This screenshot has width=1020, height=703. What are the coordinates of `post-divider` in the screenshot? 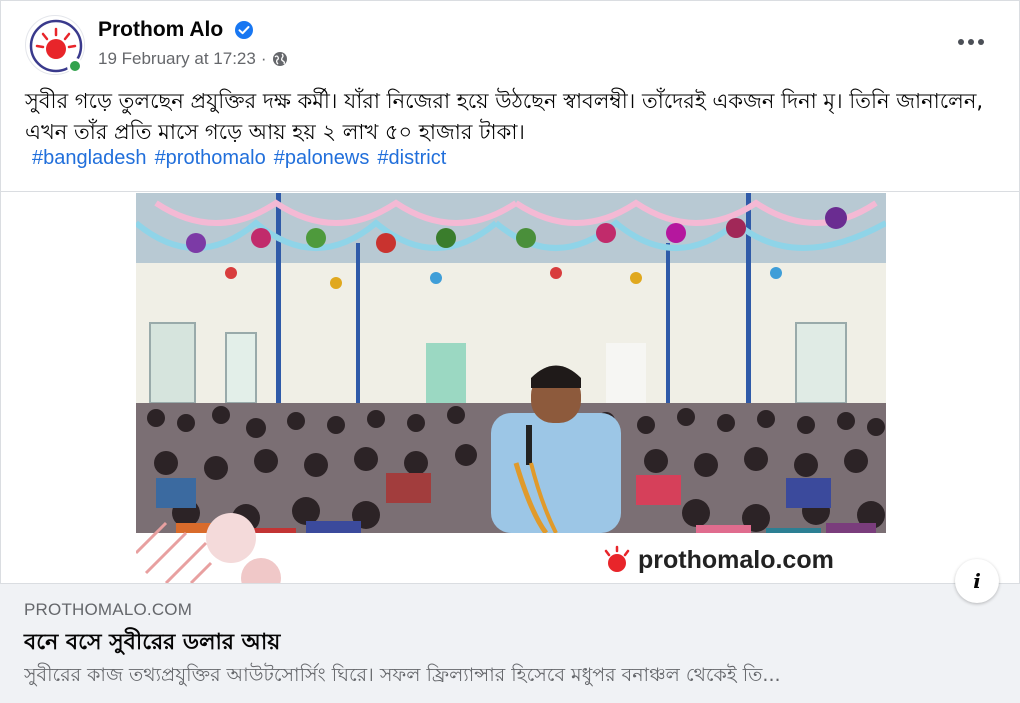 It's located at (510, 191).